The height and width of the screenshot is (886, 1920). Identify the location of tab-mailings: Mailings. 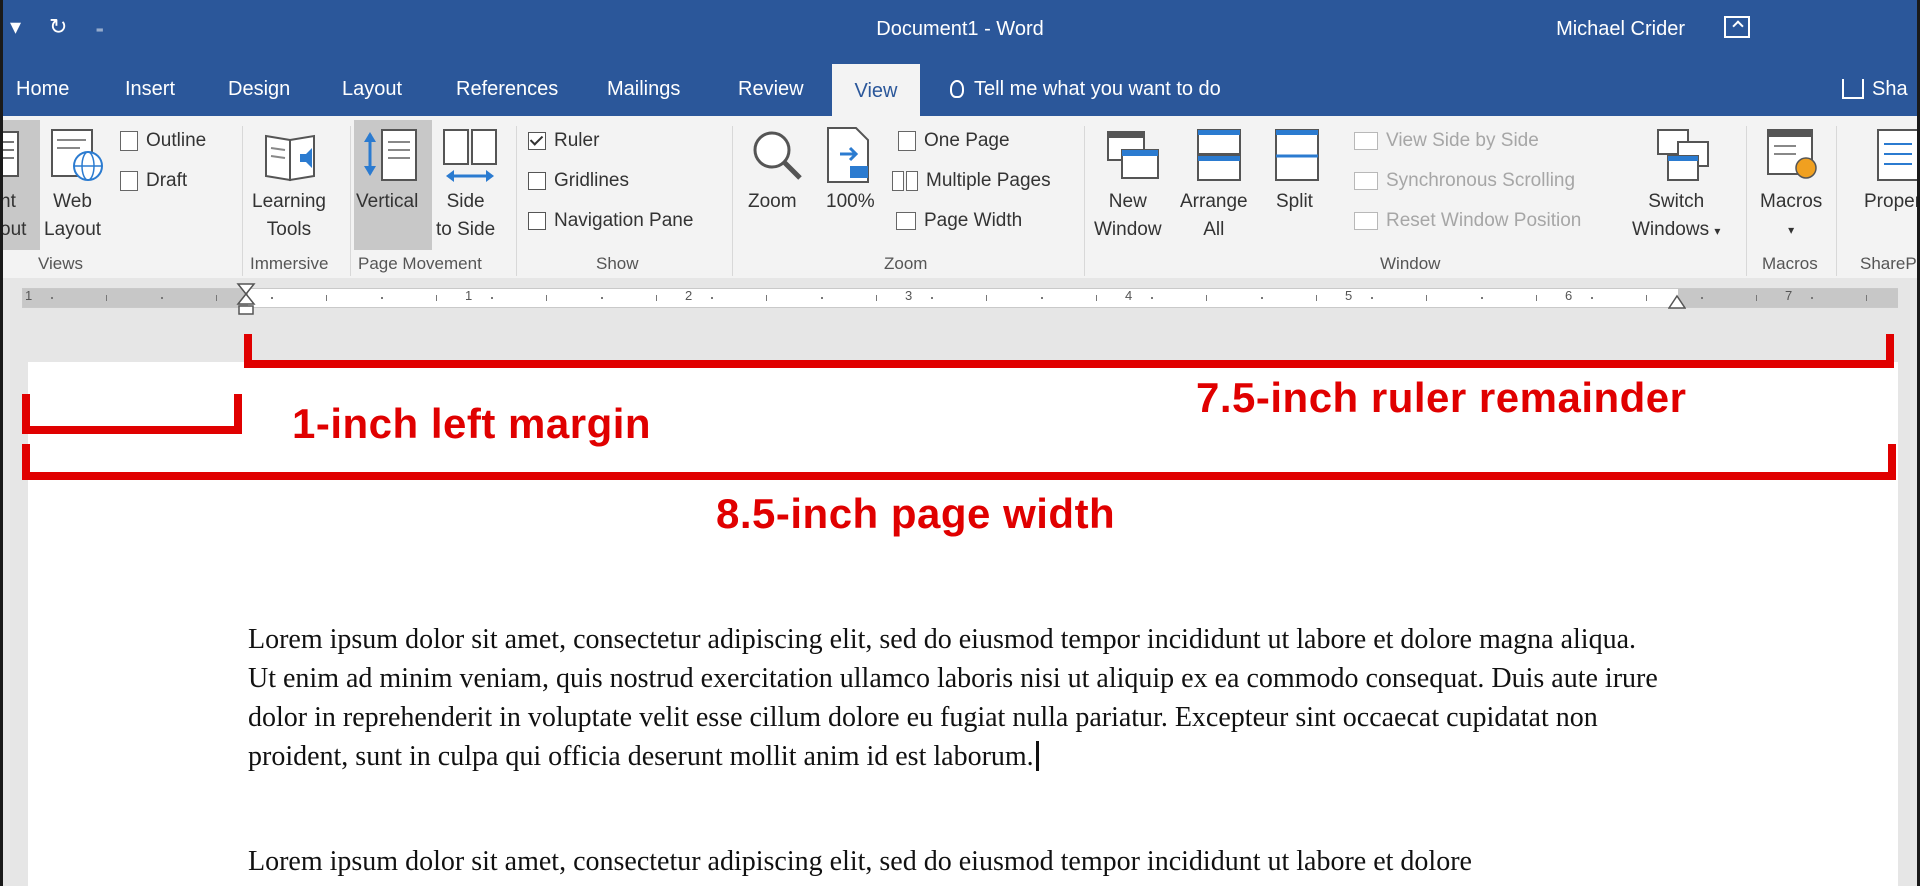
(643, 89).